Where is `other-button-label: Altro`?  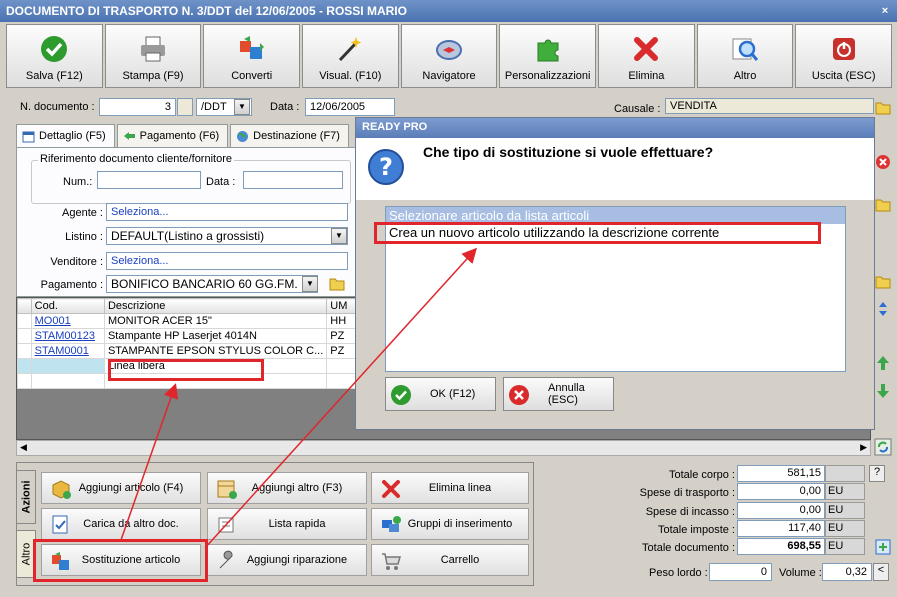
other-button-label: Altro is located at coordinates (745, 76).